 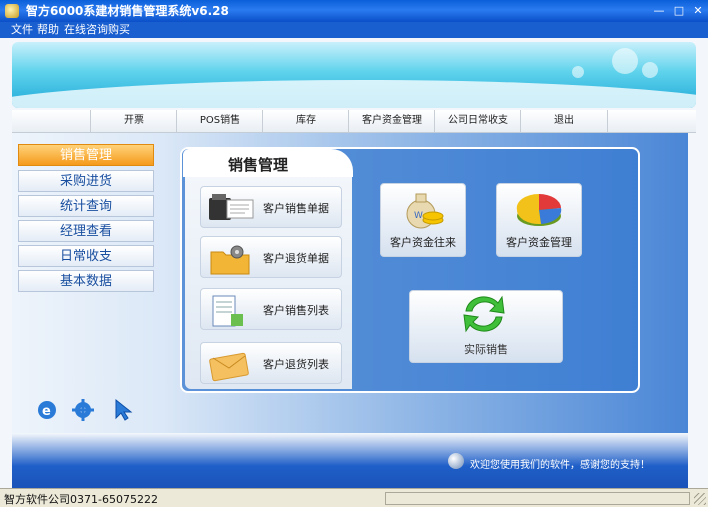 I want to click on tile-customer-return-bill: 客户退货单据, so click(x=271, y=257).